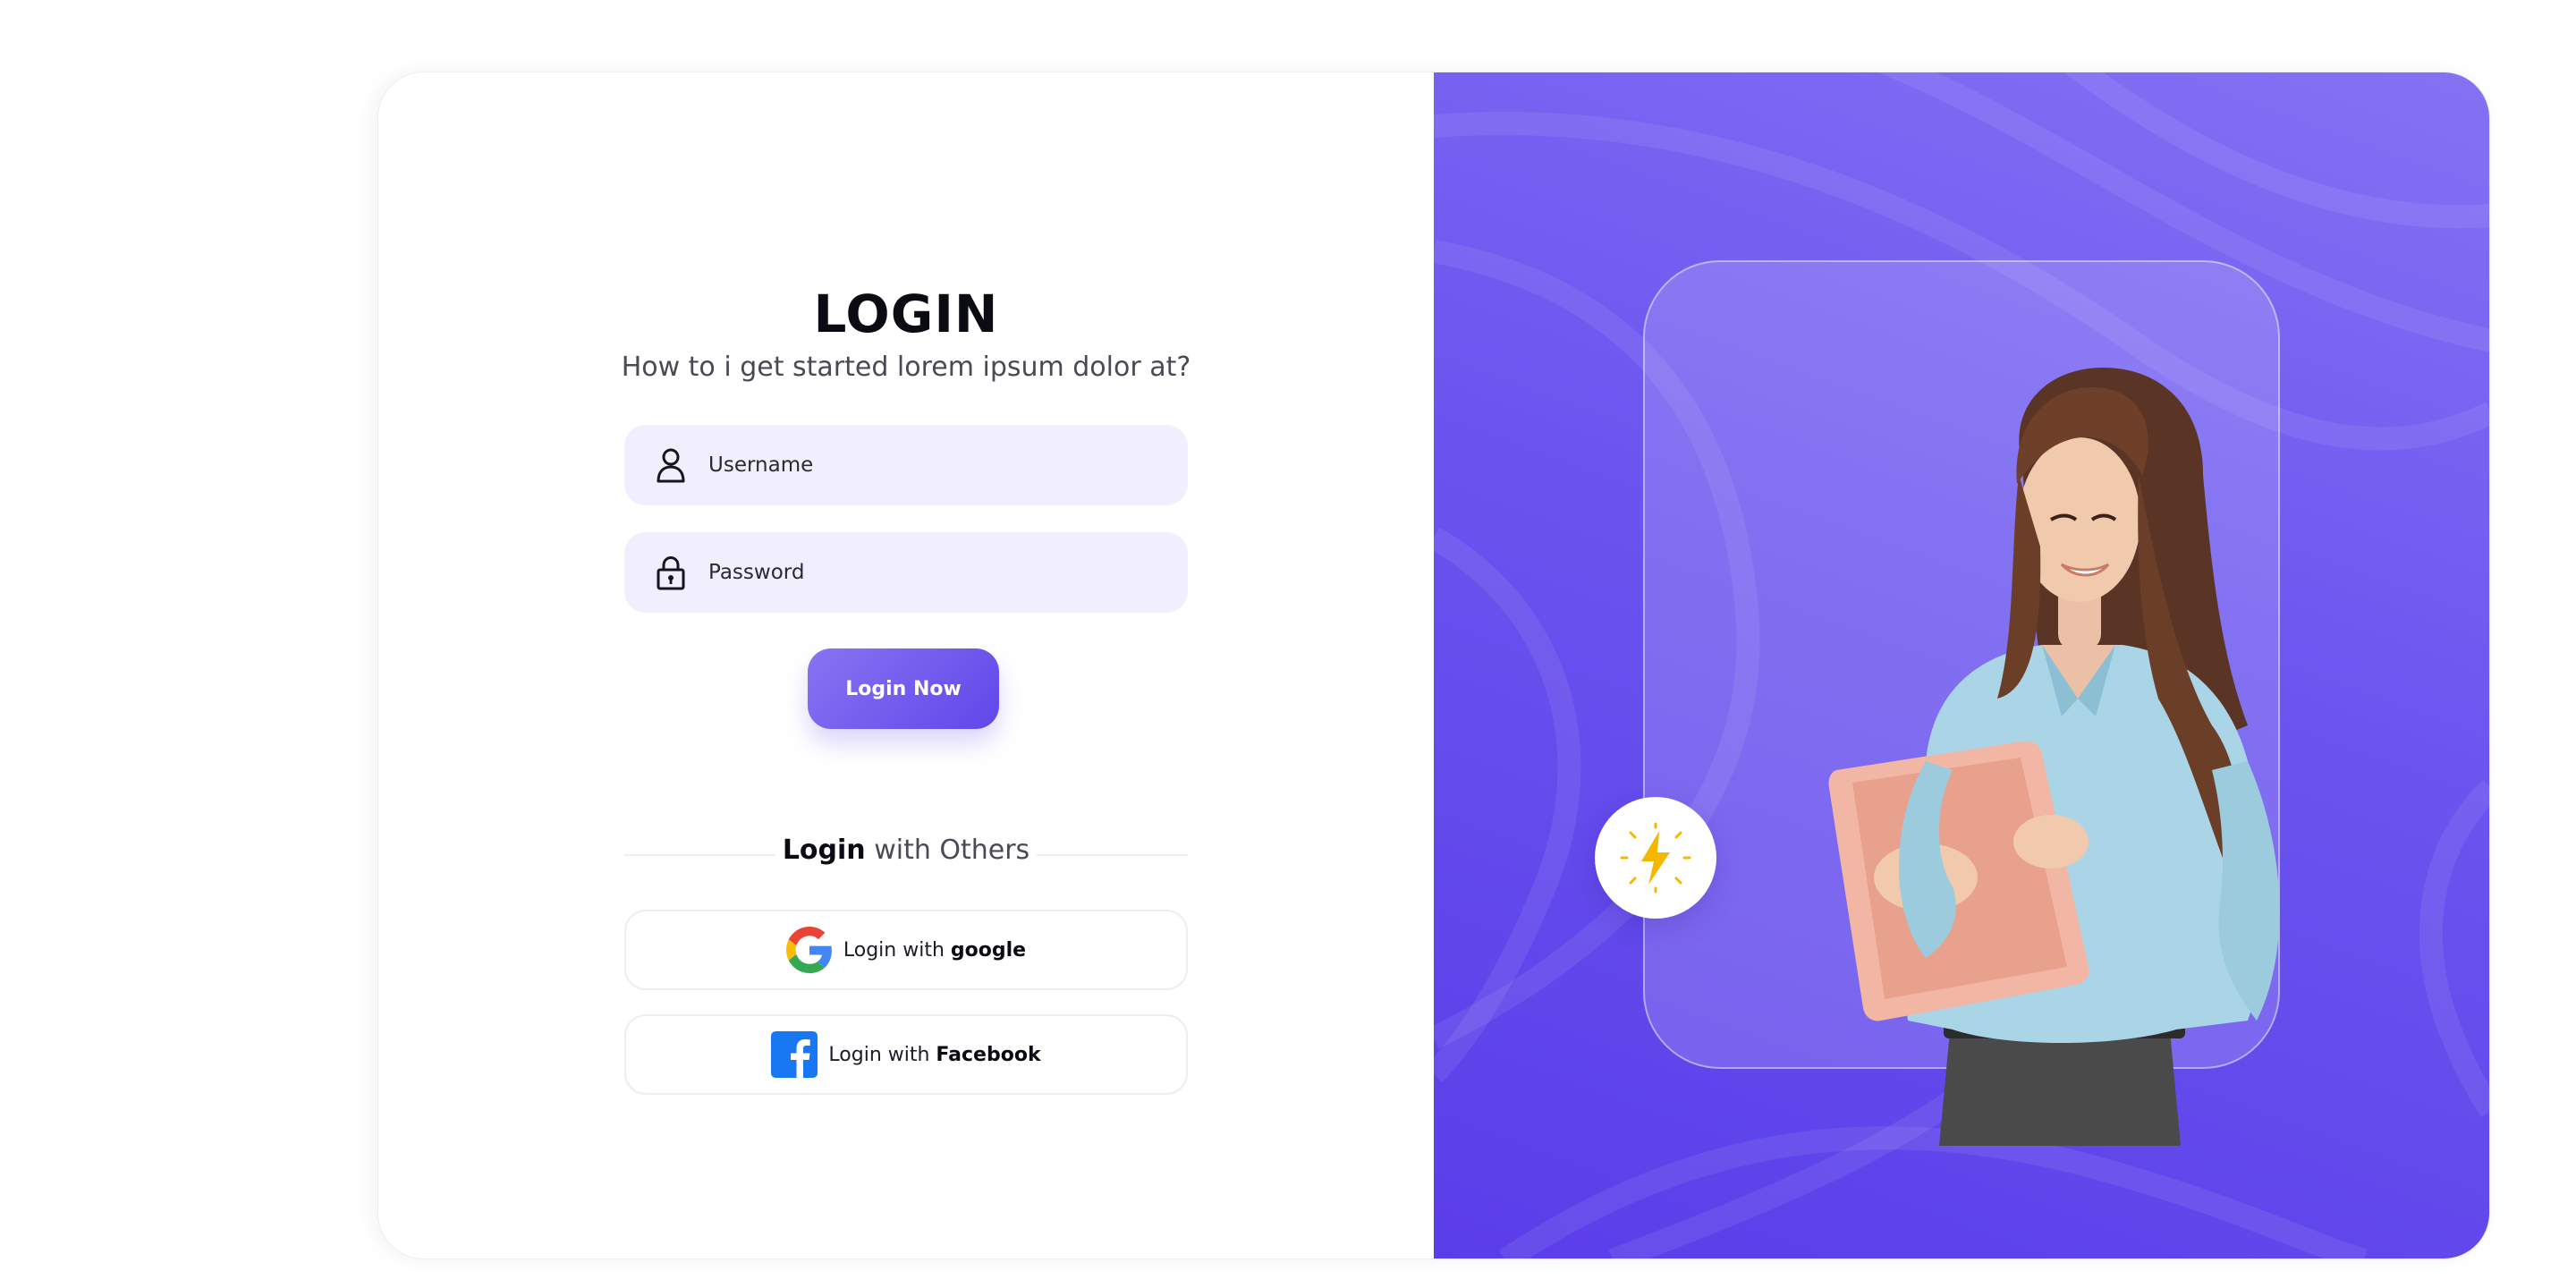  What do you see at coordinates (794, 1054) in the screenshot?
I see `facebook-logo-icon` at bounding box center [794, 1054].